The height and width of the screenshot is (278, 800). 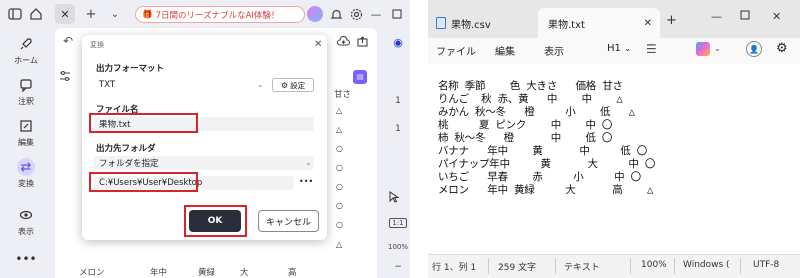 I want to click on page-number-bottom: 1, so click(x=398, y=129).